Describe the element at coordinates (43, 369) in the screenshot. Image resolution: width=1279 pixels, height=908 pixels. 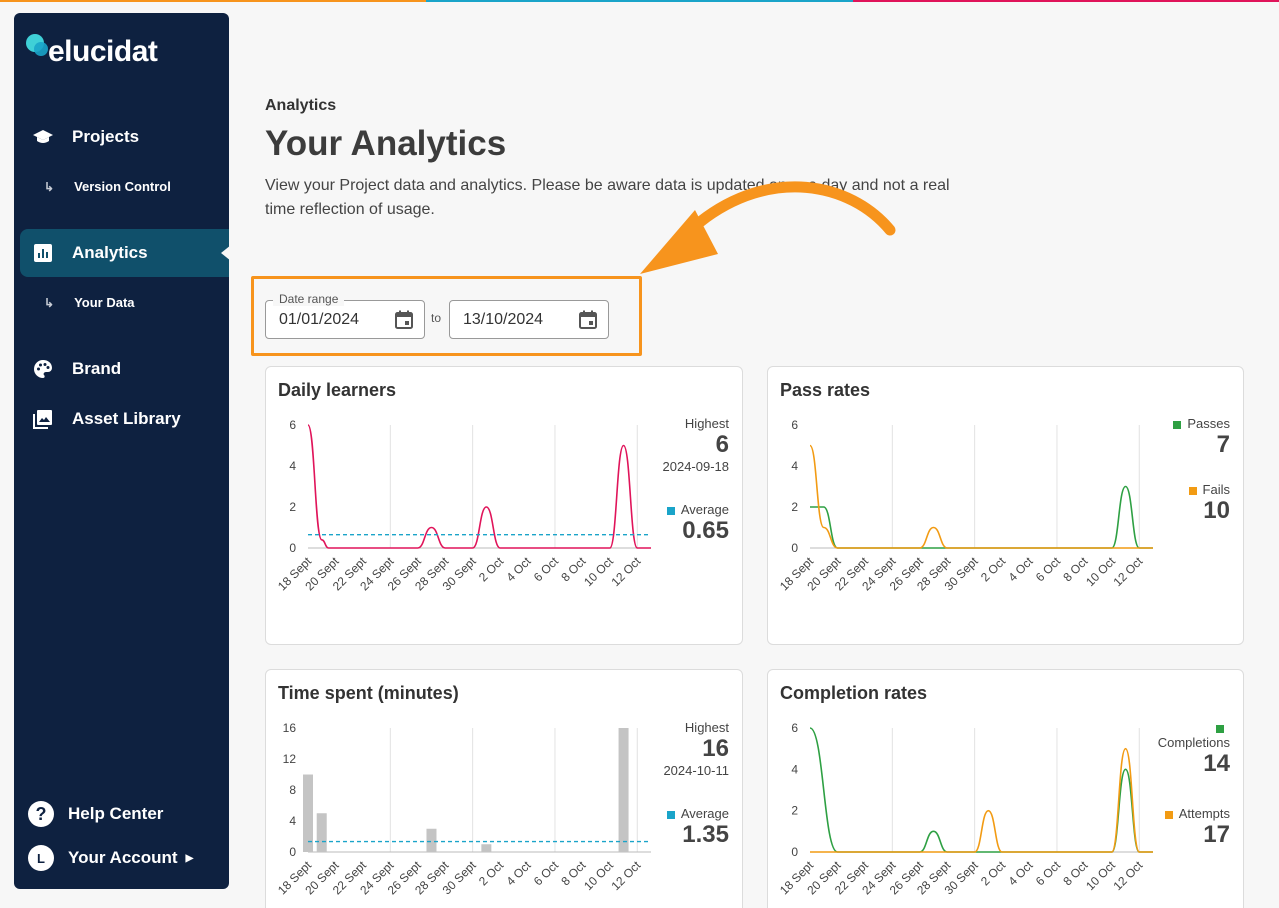
I see `palette-icon` at that location.